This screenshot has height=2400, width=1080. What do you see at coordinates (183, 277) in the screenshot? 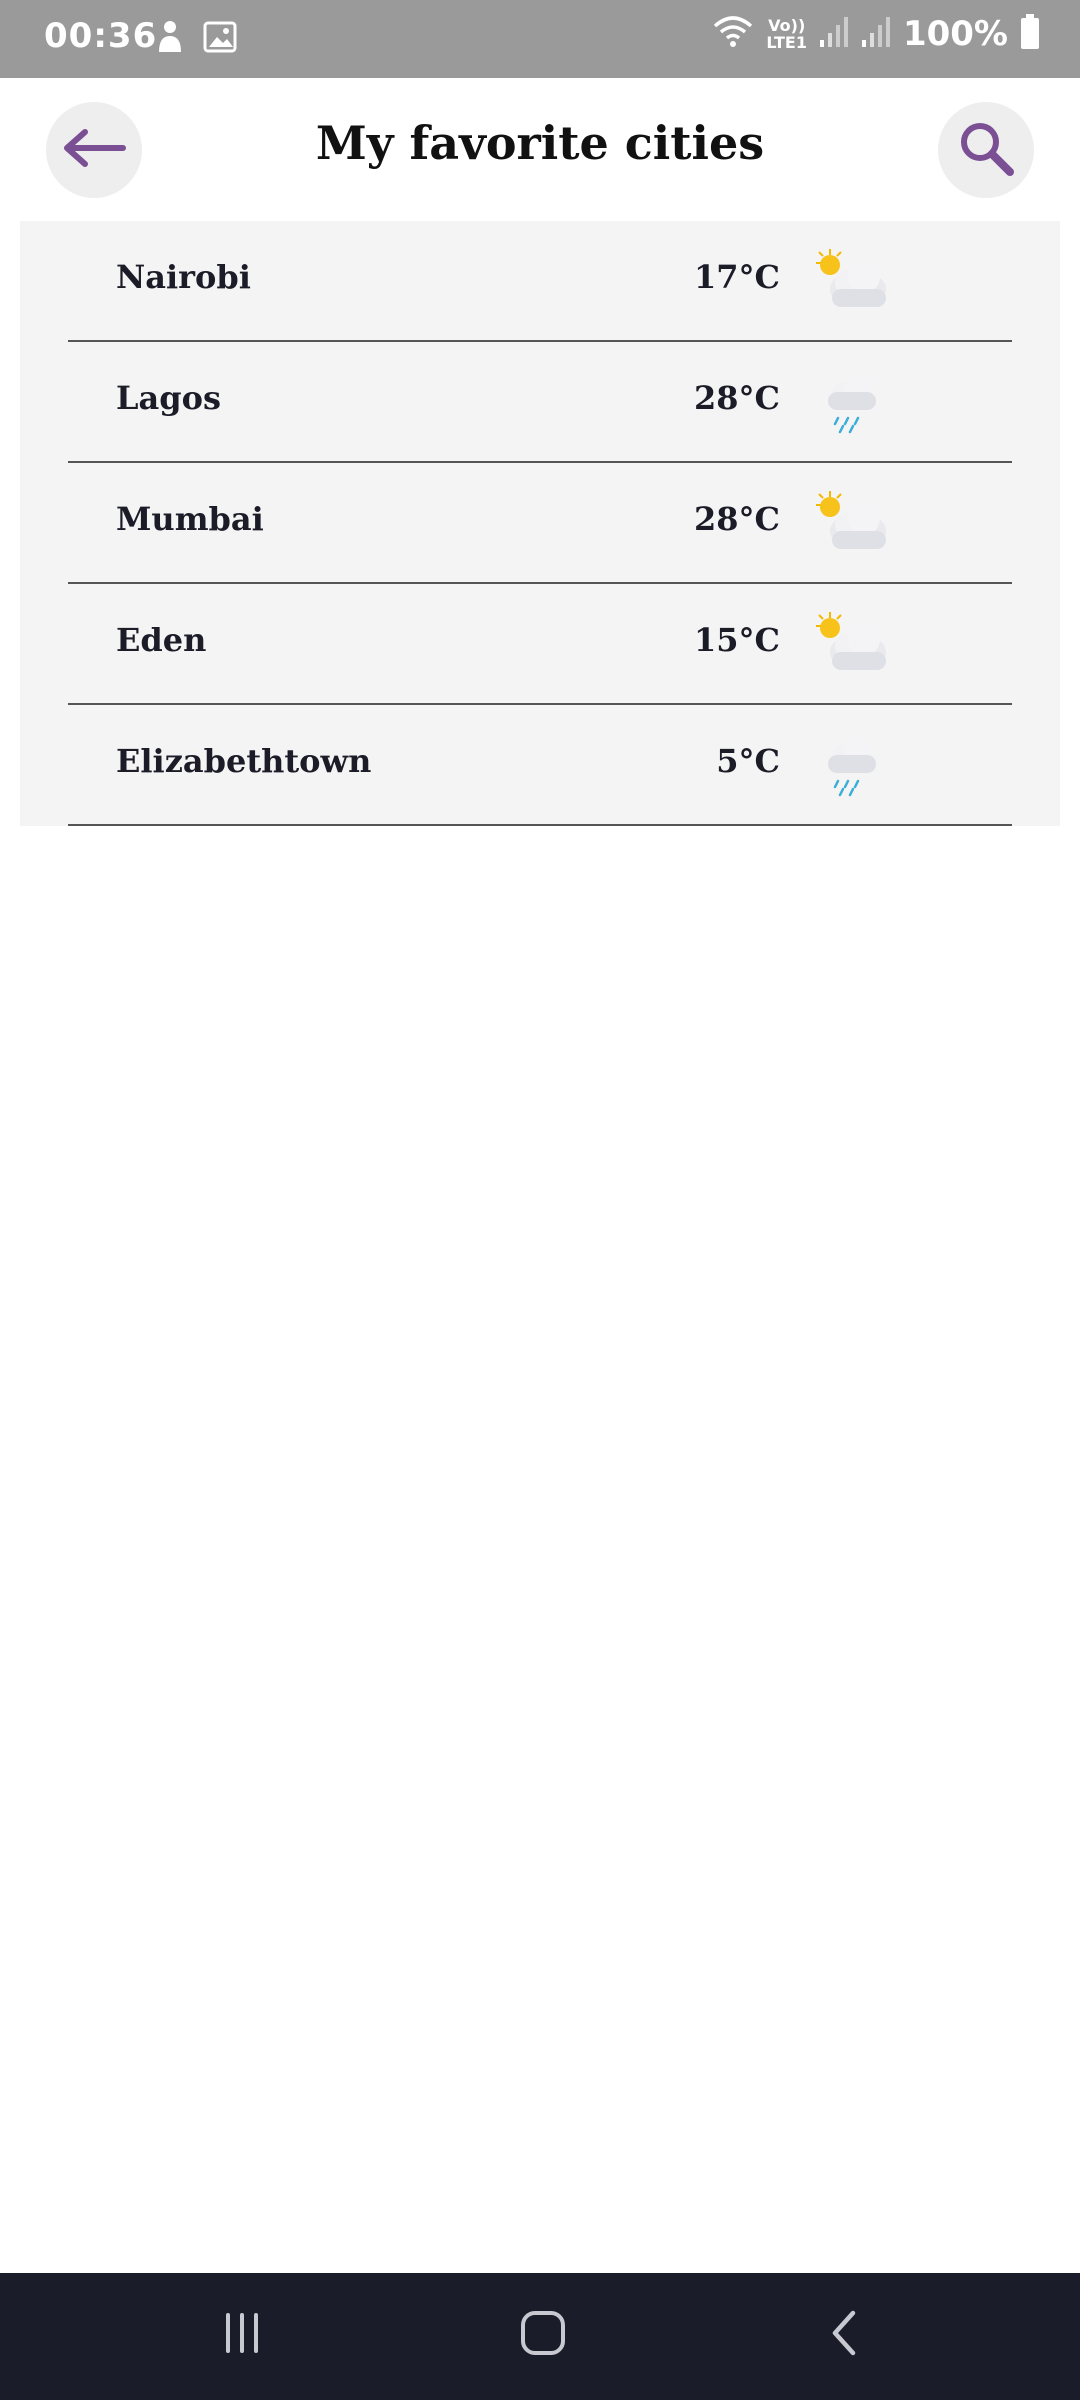
I see `city-name: Nairobi` at bounding box center [183, 277].